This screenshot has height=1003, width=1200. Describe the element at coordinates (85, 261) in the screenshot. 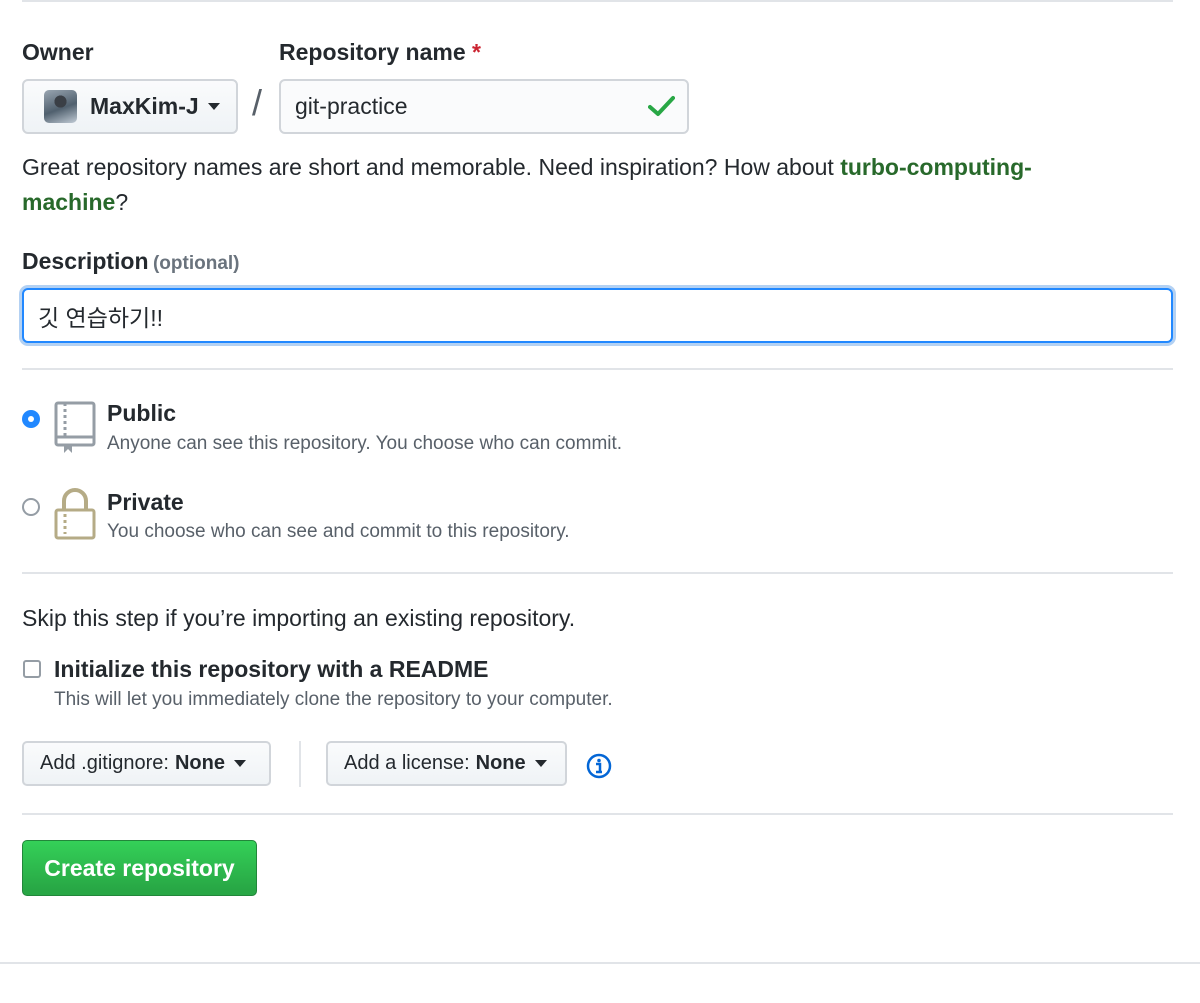

I see `description-label-text: Description` at that location.